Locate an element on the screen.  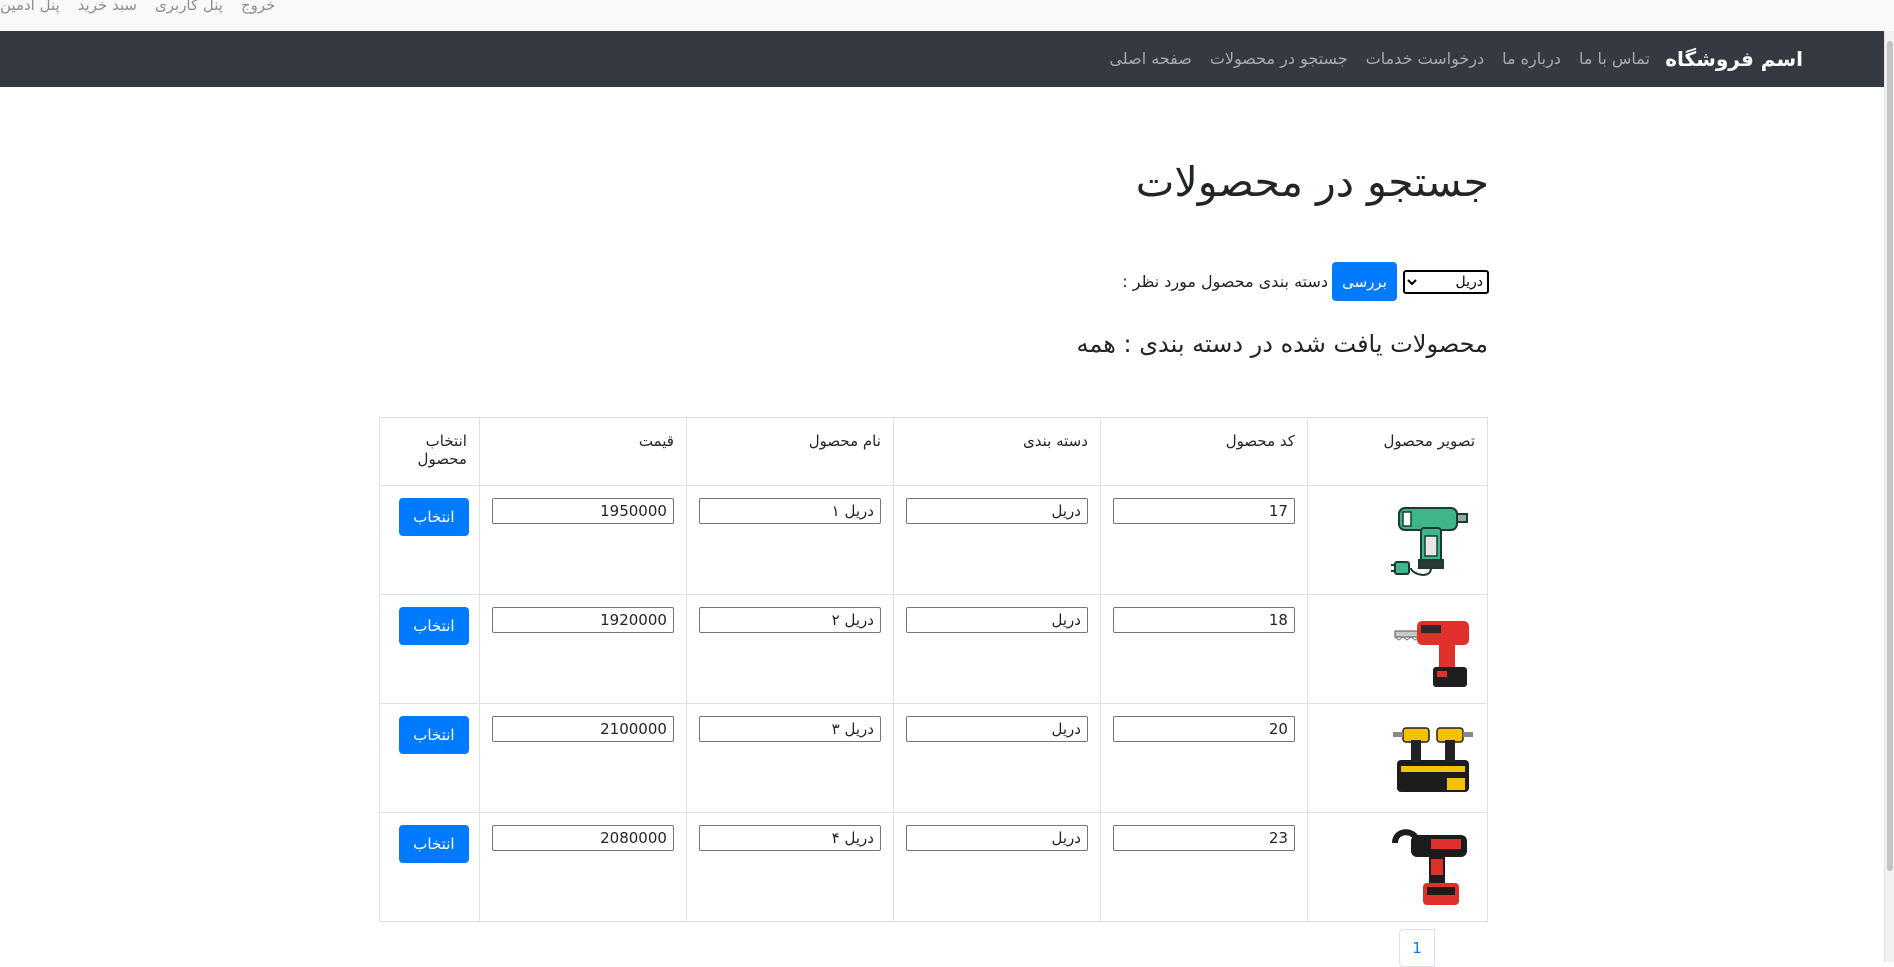
header-select-product: انتخاب محصول is located at coordinates (429, 451).